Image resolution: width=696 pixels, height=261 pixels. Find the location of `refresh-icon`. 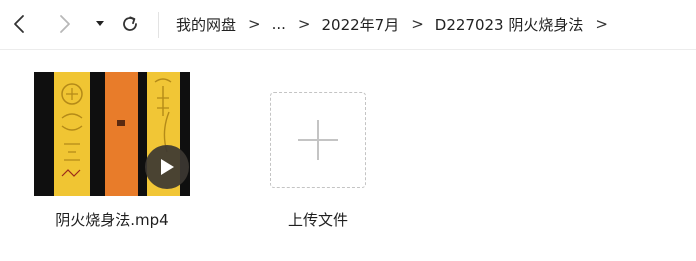

refresh-icon is located at coordinates (130, 23).